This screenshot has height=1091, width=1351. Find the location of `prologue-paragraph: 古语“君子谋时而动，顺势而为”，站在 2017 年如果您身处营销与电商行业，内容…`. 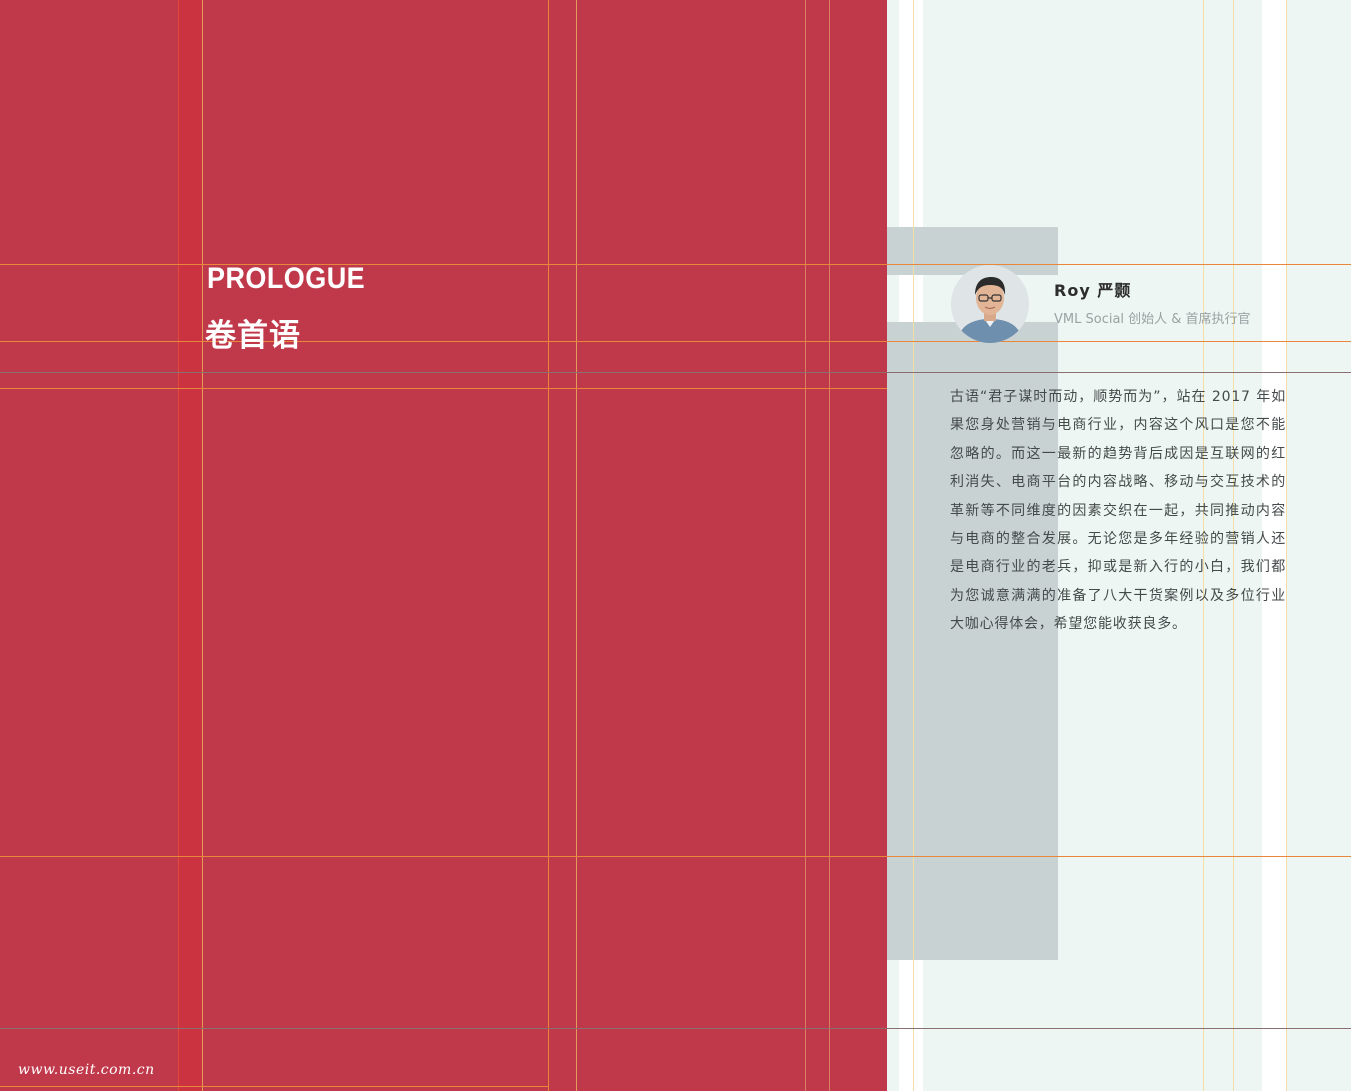

prologue-paragraph: 古语“君子谋时而动，顺势而为”，站在 2017 年如果您身处营销与电商行业，内容… is located at coordinates (1118, 511).